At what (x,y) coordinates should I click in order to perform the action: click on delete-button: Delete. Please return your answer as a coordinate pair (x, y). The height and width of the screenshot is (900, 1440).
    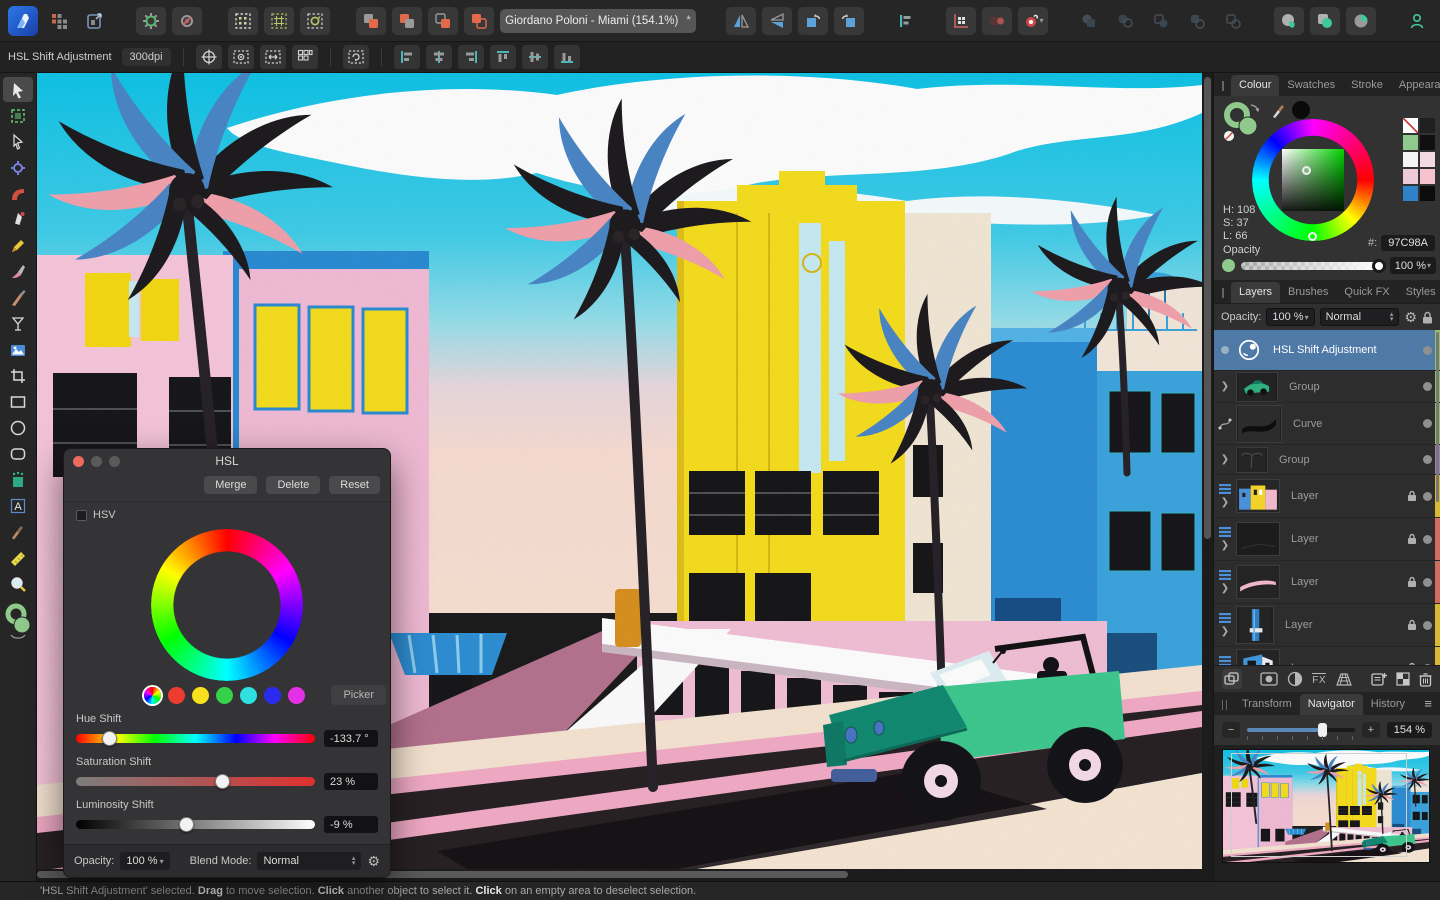
    Looking at the image, I should click on (293, 485).